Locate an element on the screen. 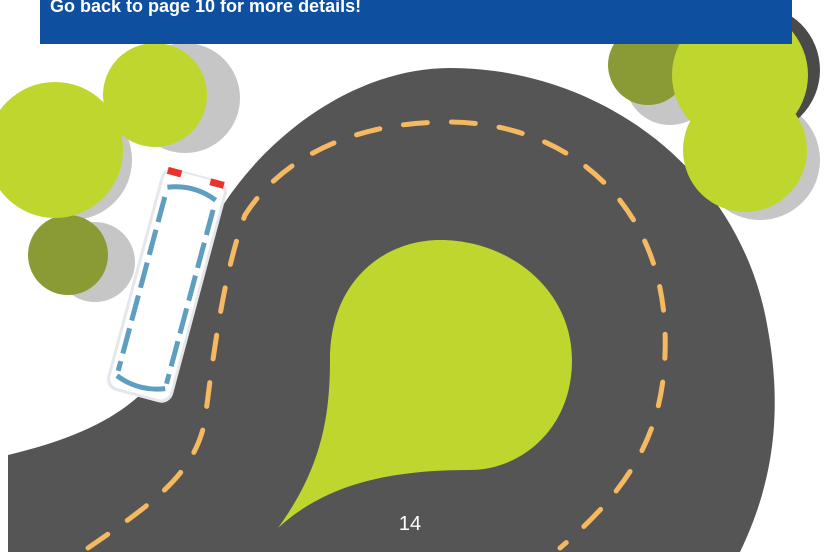  tree-dark is located at coordinates (68, 255).